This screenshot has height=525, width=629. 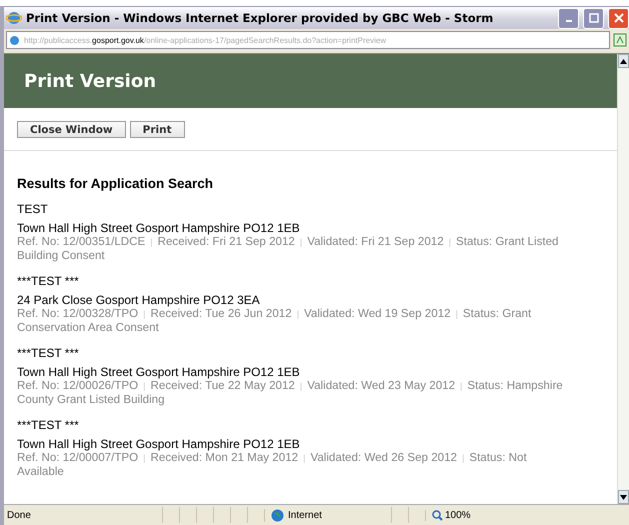 I want to click on result-details: Ref. No: 12/00351/LDCE | Received: Fri 21 Sep 2012 | Validated: Fri 21 Sep 2012 | Status: Grant Listed Building Consent, so click(x=288, y=249).